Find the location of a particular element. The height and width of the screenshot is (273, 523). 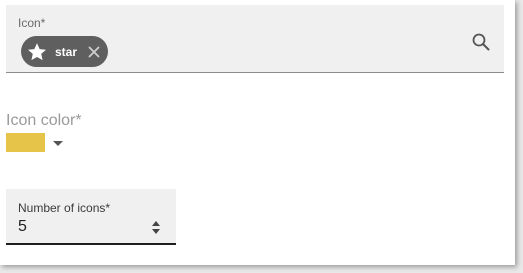

close-icon is located at coordinates (94, 52).